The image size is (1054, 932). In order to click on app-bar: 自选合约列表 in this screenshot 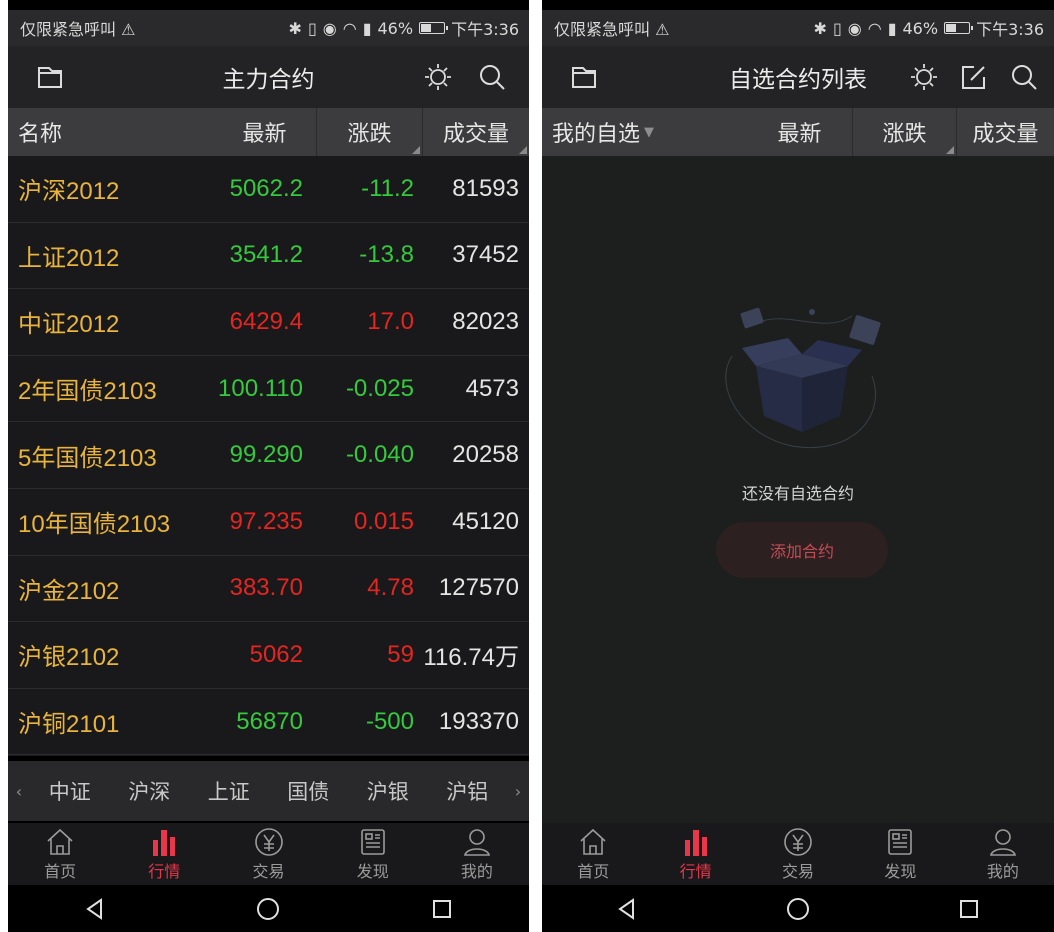, I will do `click(798, 77)`.